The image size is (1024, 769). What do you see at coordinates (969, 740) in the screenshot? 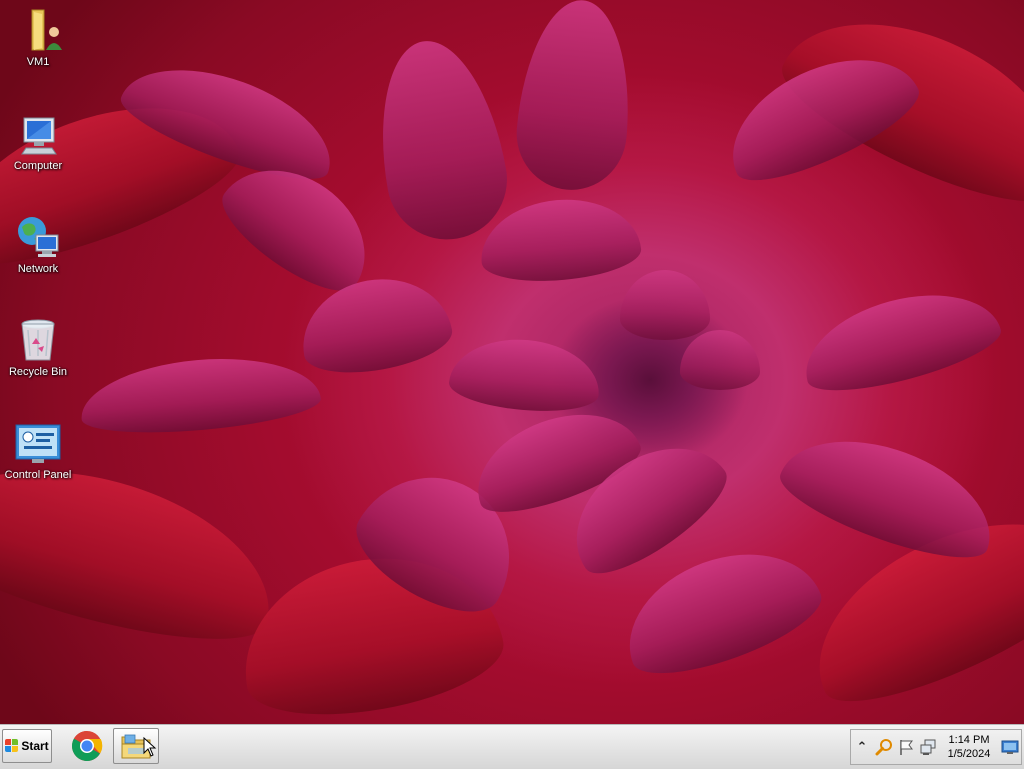
I see `clock-time: 1:14 PM` at bounding box center [969, 740].